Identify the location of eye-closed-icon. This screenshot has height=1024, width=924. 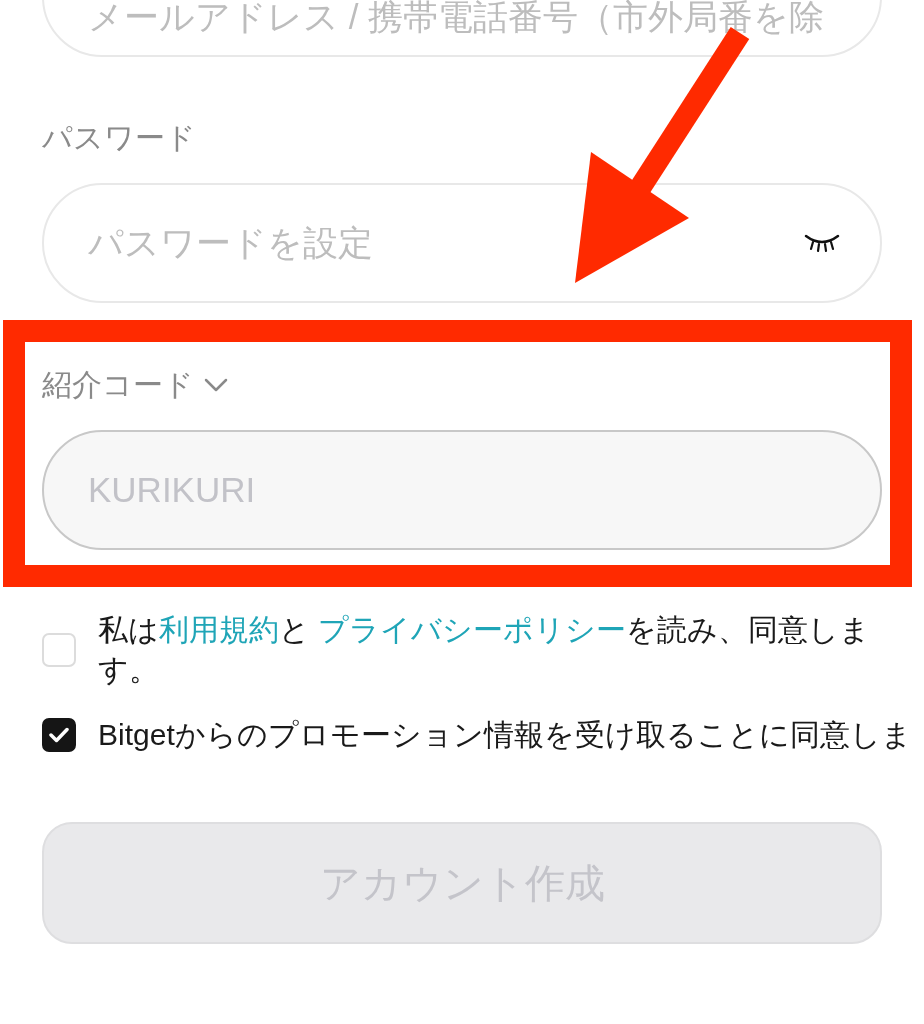
(822, 243).